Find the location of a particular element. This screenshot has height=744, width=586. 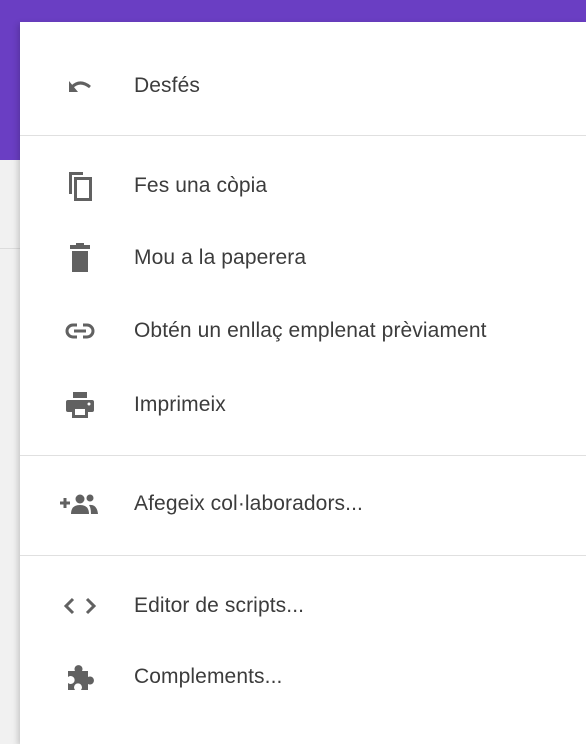

print-icon is located at coordinates (80, 405).